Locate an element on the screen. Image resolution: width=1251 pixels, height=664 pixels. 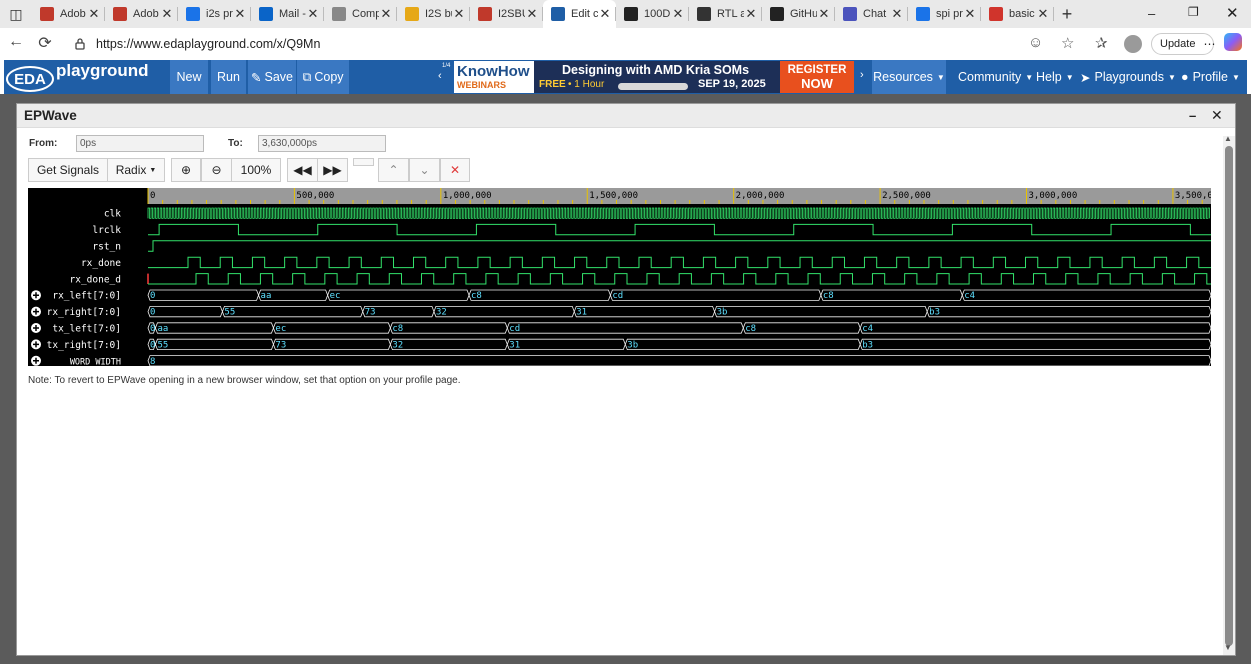
reader-icon: ☺ is located at coordinates (1035, 42).